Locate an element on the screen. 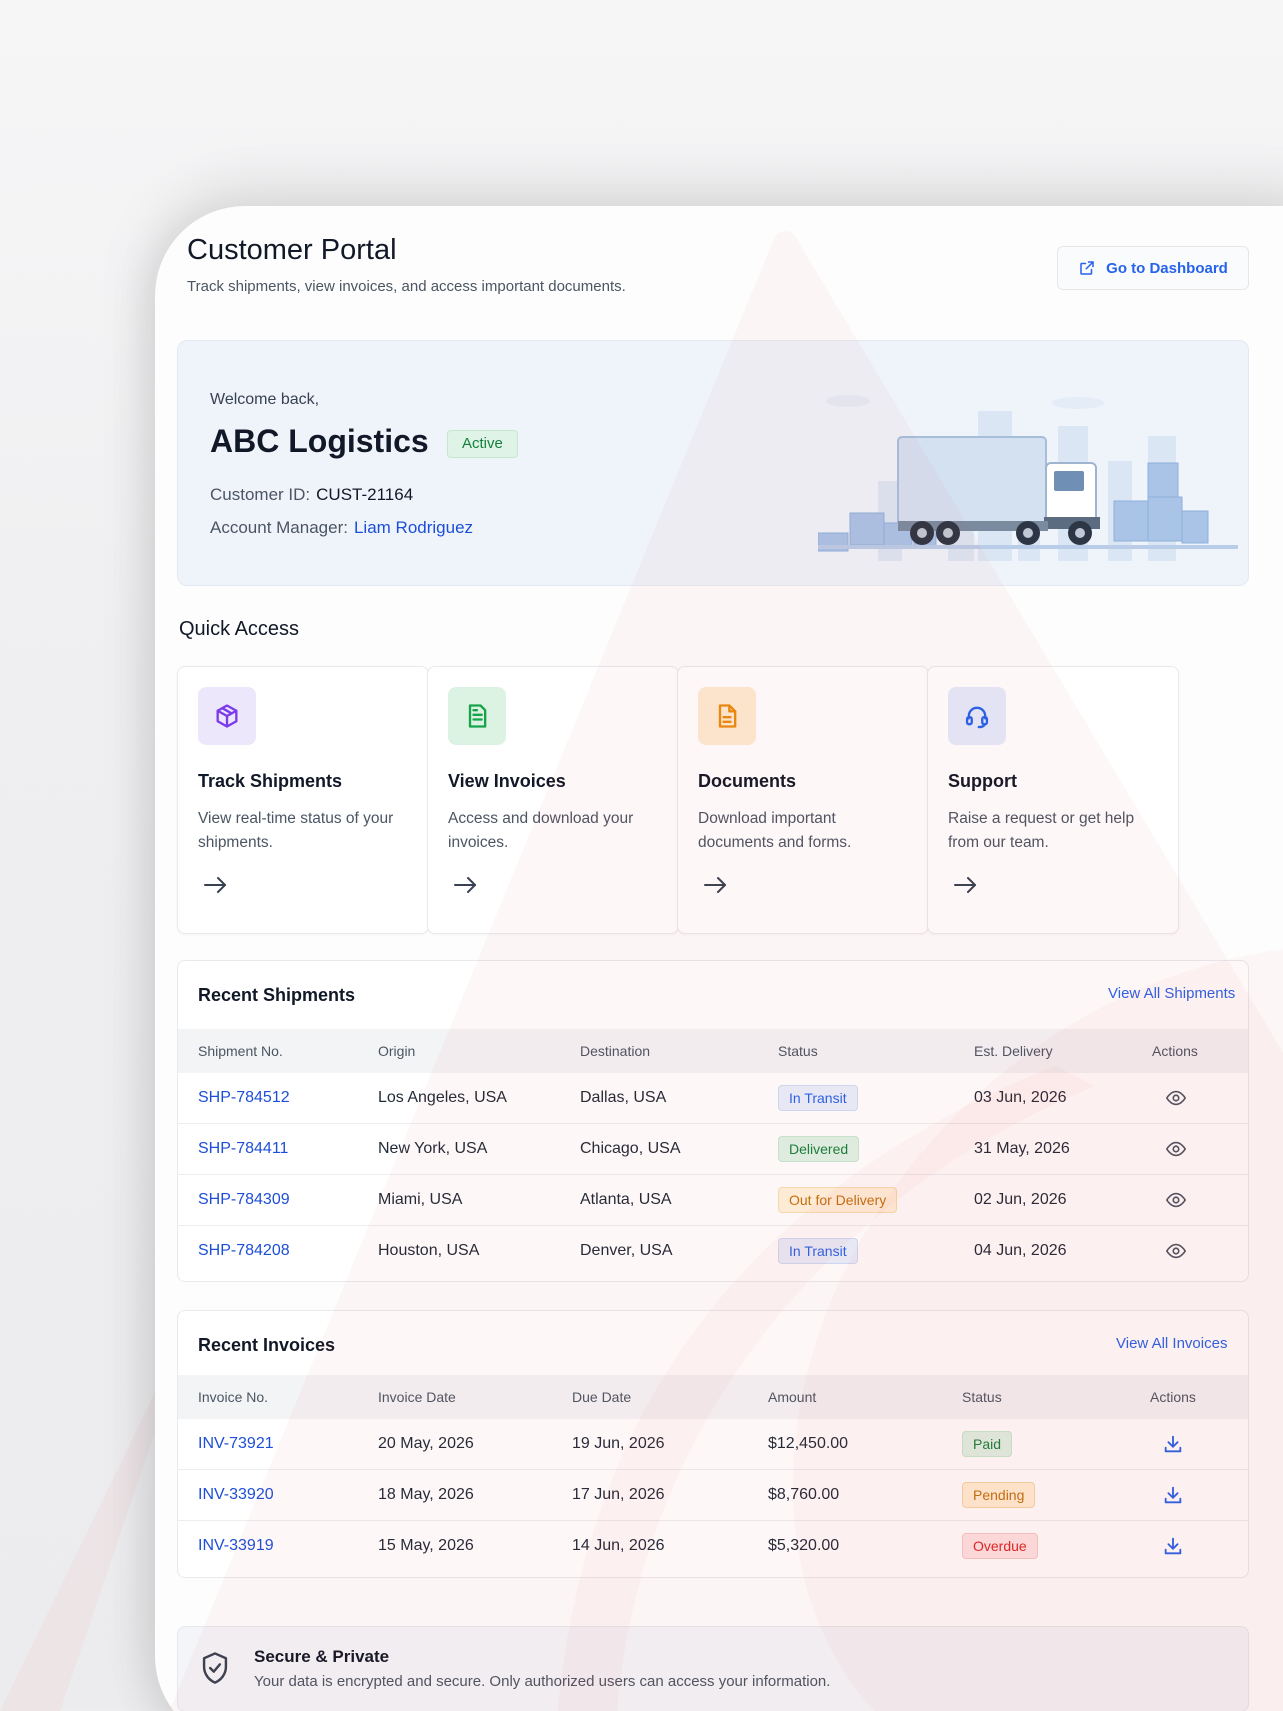 The width and height of the screenshot is (1283, 1711). origin-cell: Los Angeles, USA is located at coordinates (442, 1097).